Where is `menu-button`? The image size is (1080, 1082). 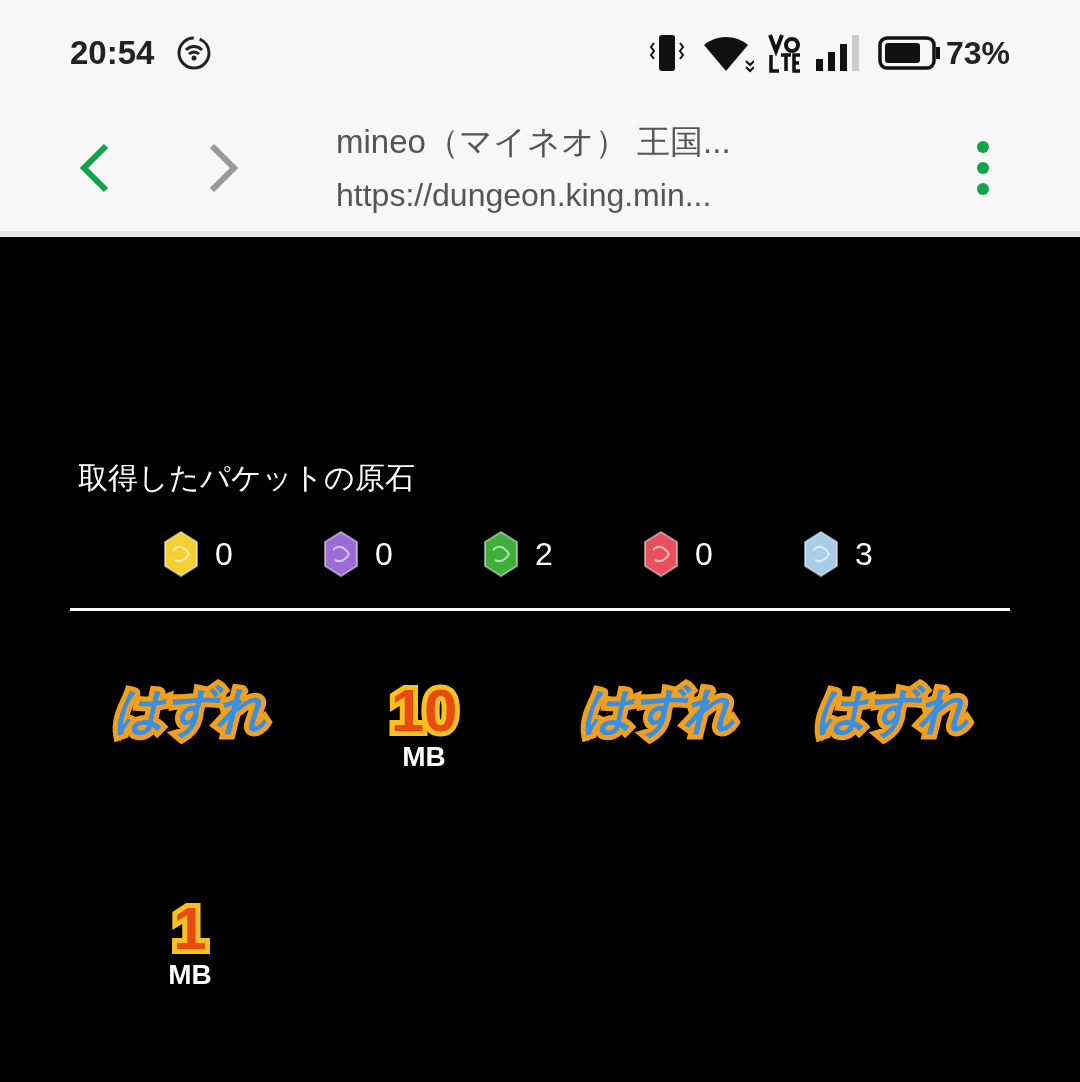
menu-button is located at coordinates (983, 168).